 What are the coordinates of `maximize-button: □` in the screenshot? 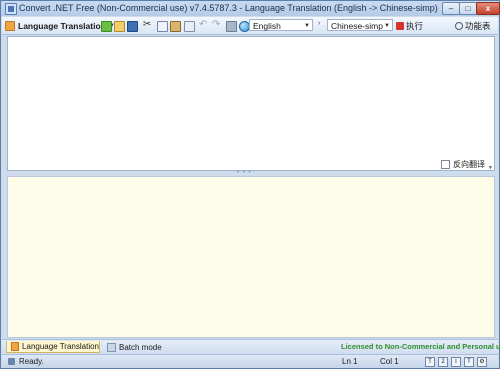 It's located at (468, 8).